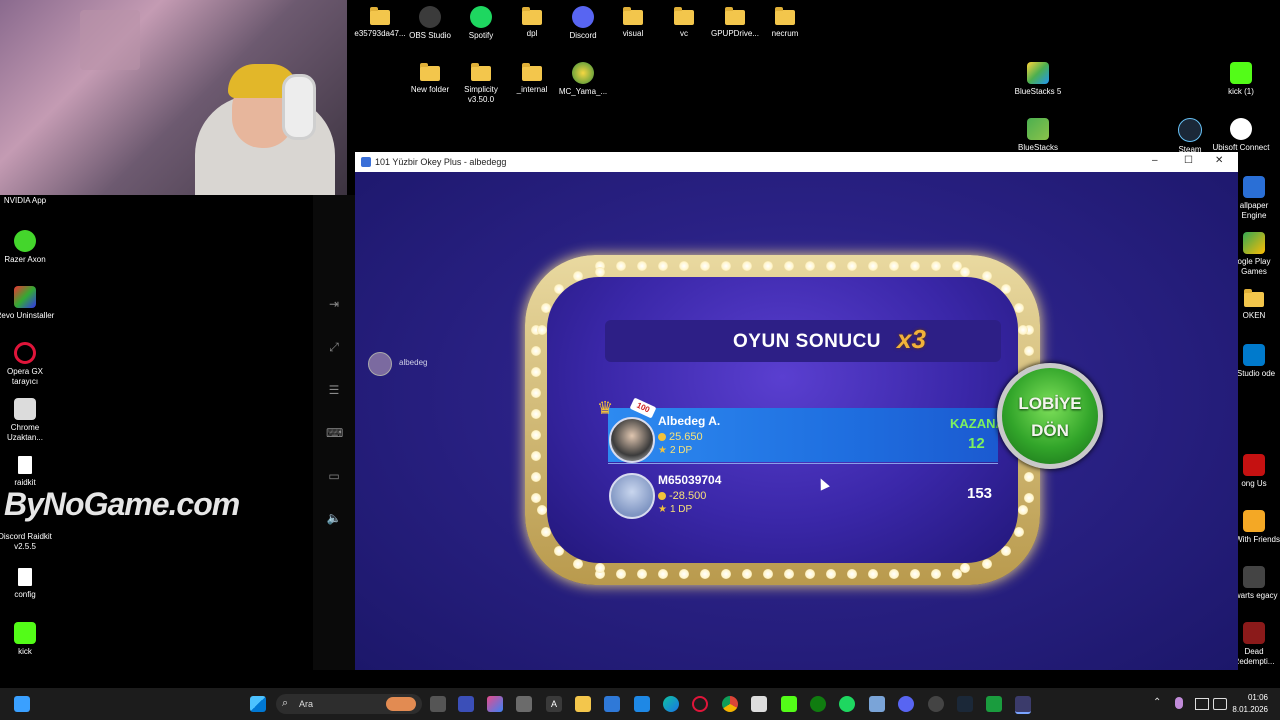 The width and height of the screenshot is (1280, 720). What do you see at coordinates (818, 704) in the screenshot?
I see `xbox-icon` at bounding box center [818, 704].